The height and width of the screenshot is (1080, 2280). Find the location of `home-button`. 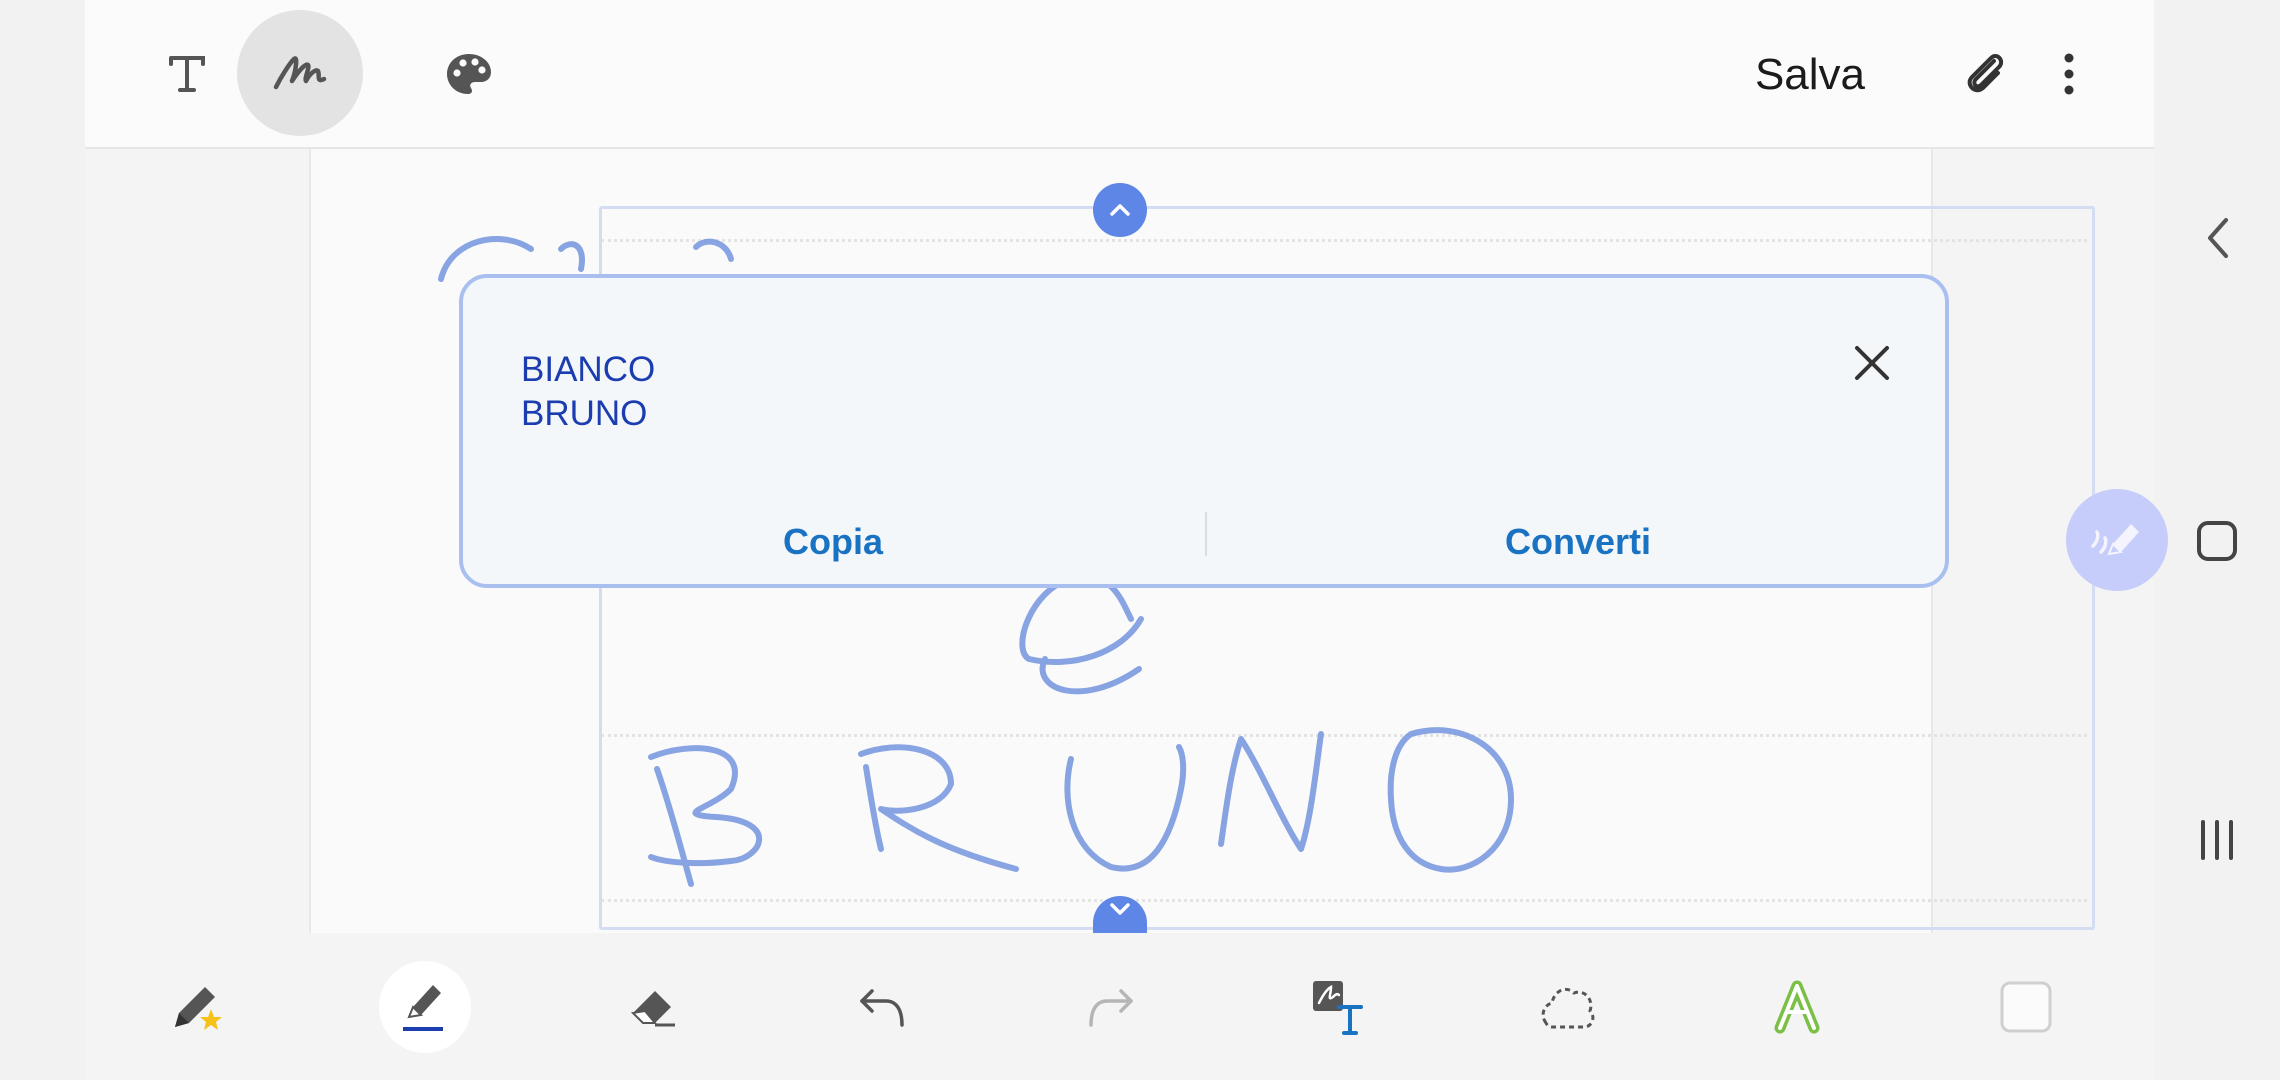

home-button is located at coordinates (2217, 541).